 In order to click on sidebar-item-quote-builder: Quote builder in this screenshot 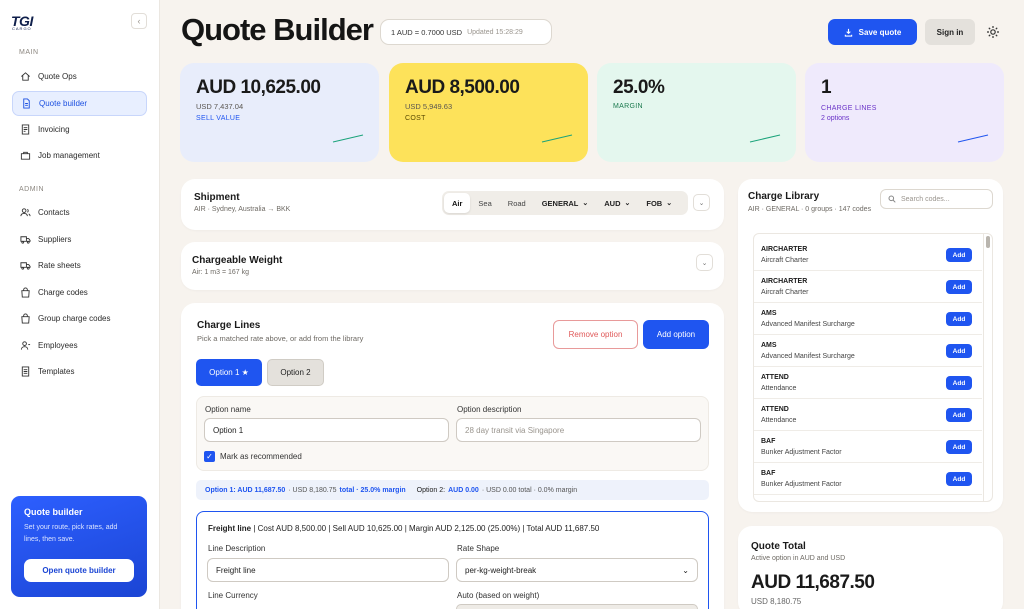, I will do `click(79, 103)`.